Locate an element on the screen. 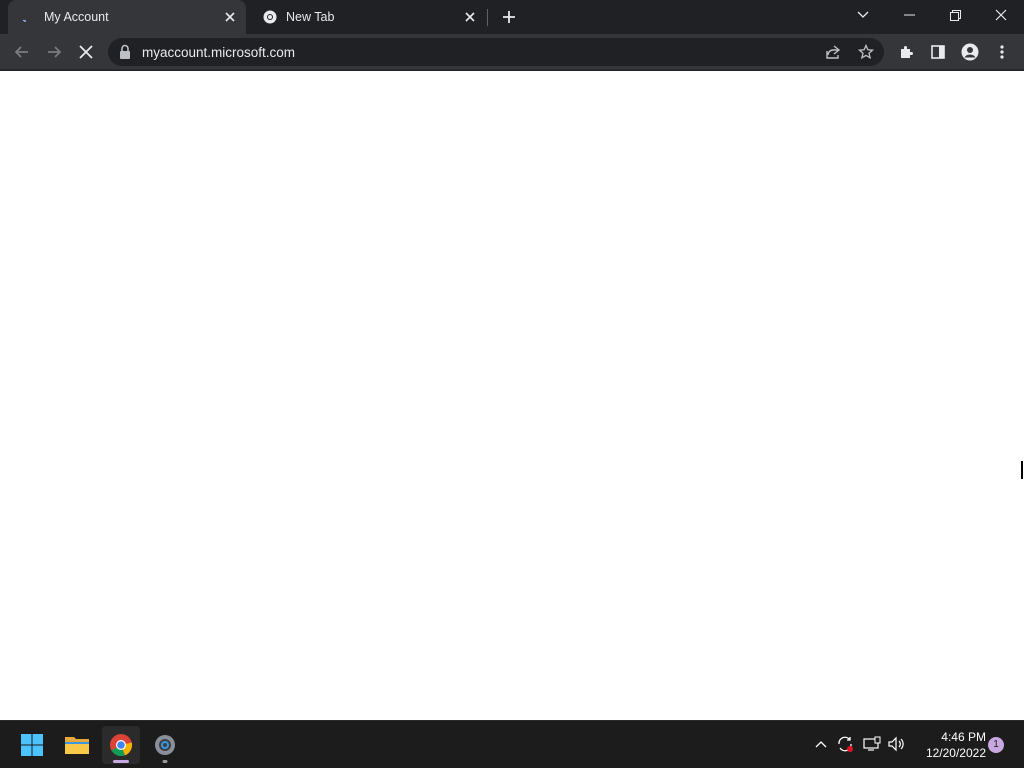 Image resolution: width=1024 pixels, height=768 pixels. text-cursor is located at coordinates (1022, 470).